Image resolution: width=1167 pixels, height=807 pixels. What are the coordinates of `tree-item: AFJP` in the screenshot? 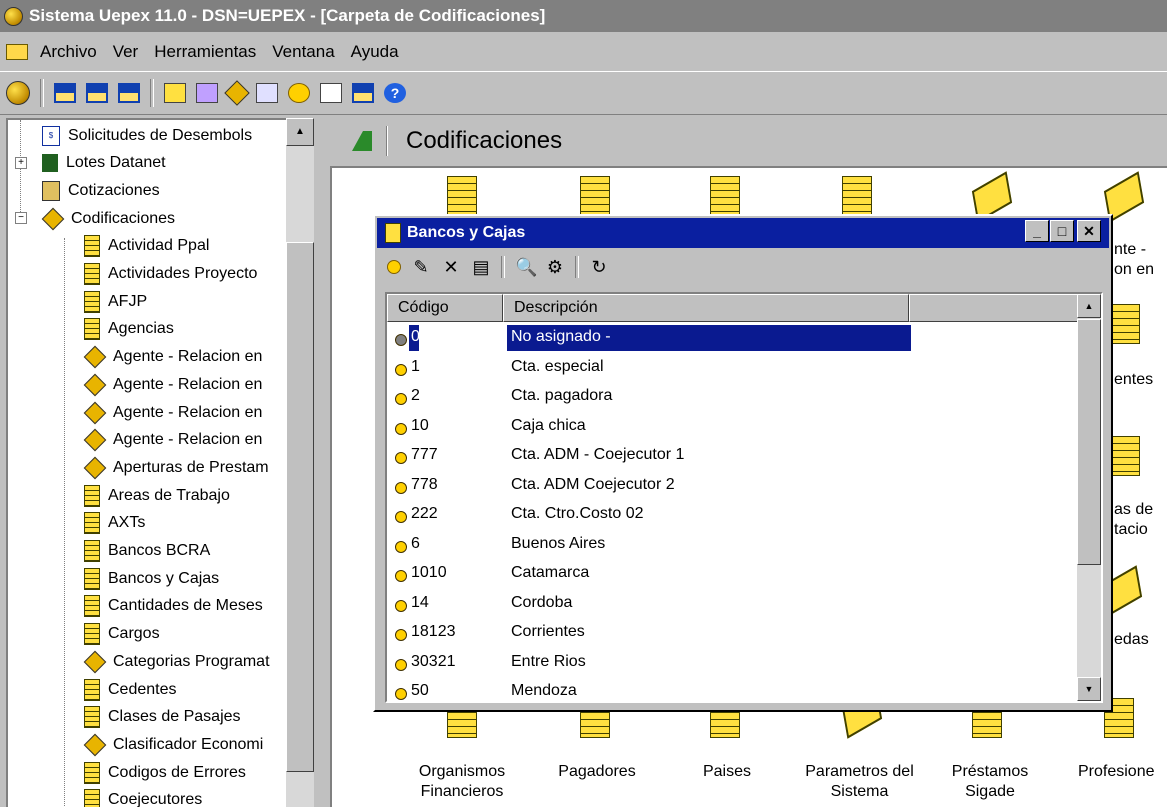 It's located at (115, 301).